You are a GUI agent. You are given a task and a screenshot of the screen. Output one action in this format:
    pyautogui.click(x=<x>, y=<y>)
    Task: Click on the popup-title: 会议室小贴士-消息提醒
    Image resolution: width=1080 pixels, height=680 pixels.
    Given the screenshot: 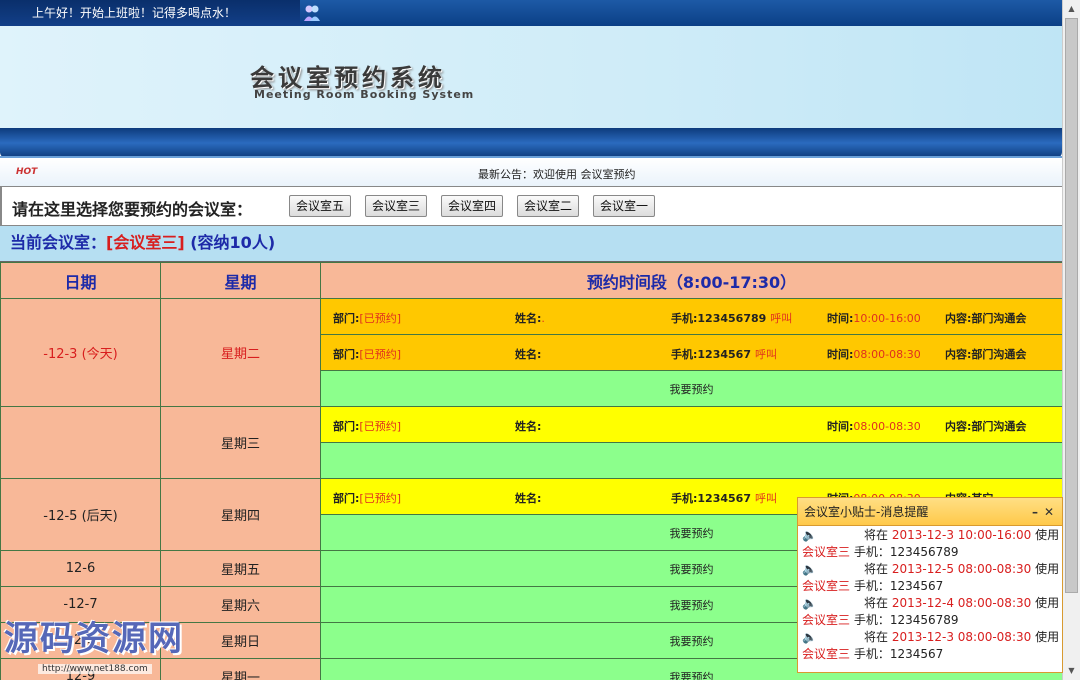 What is the action you would take?
    pyautogui.click(x=866, y=512)
    